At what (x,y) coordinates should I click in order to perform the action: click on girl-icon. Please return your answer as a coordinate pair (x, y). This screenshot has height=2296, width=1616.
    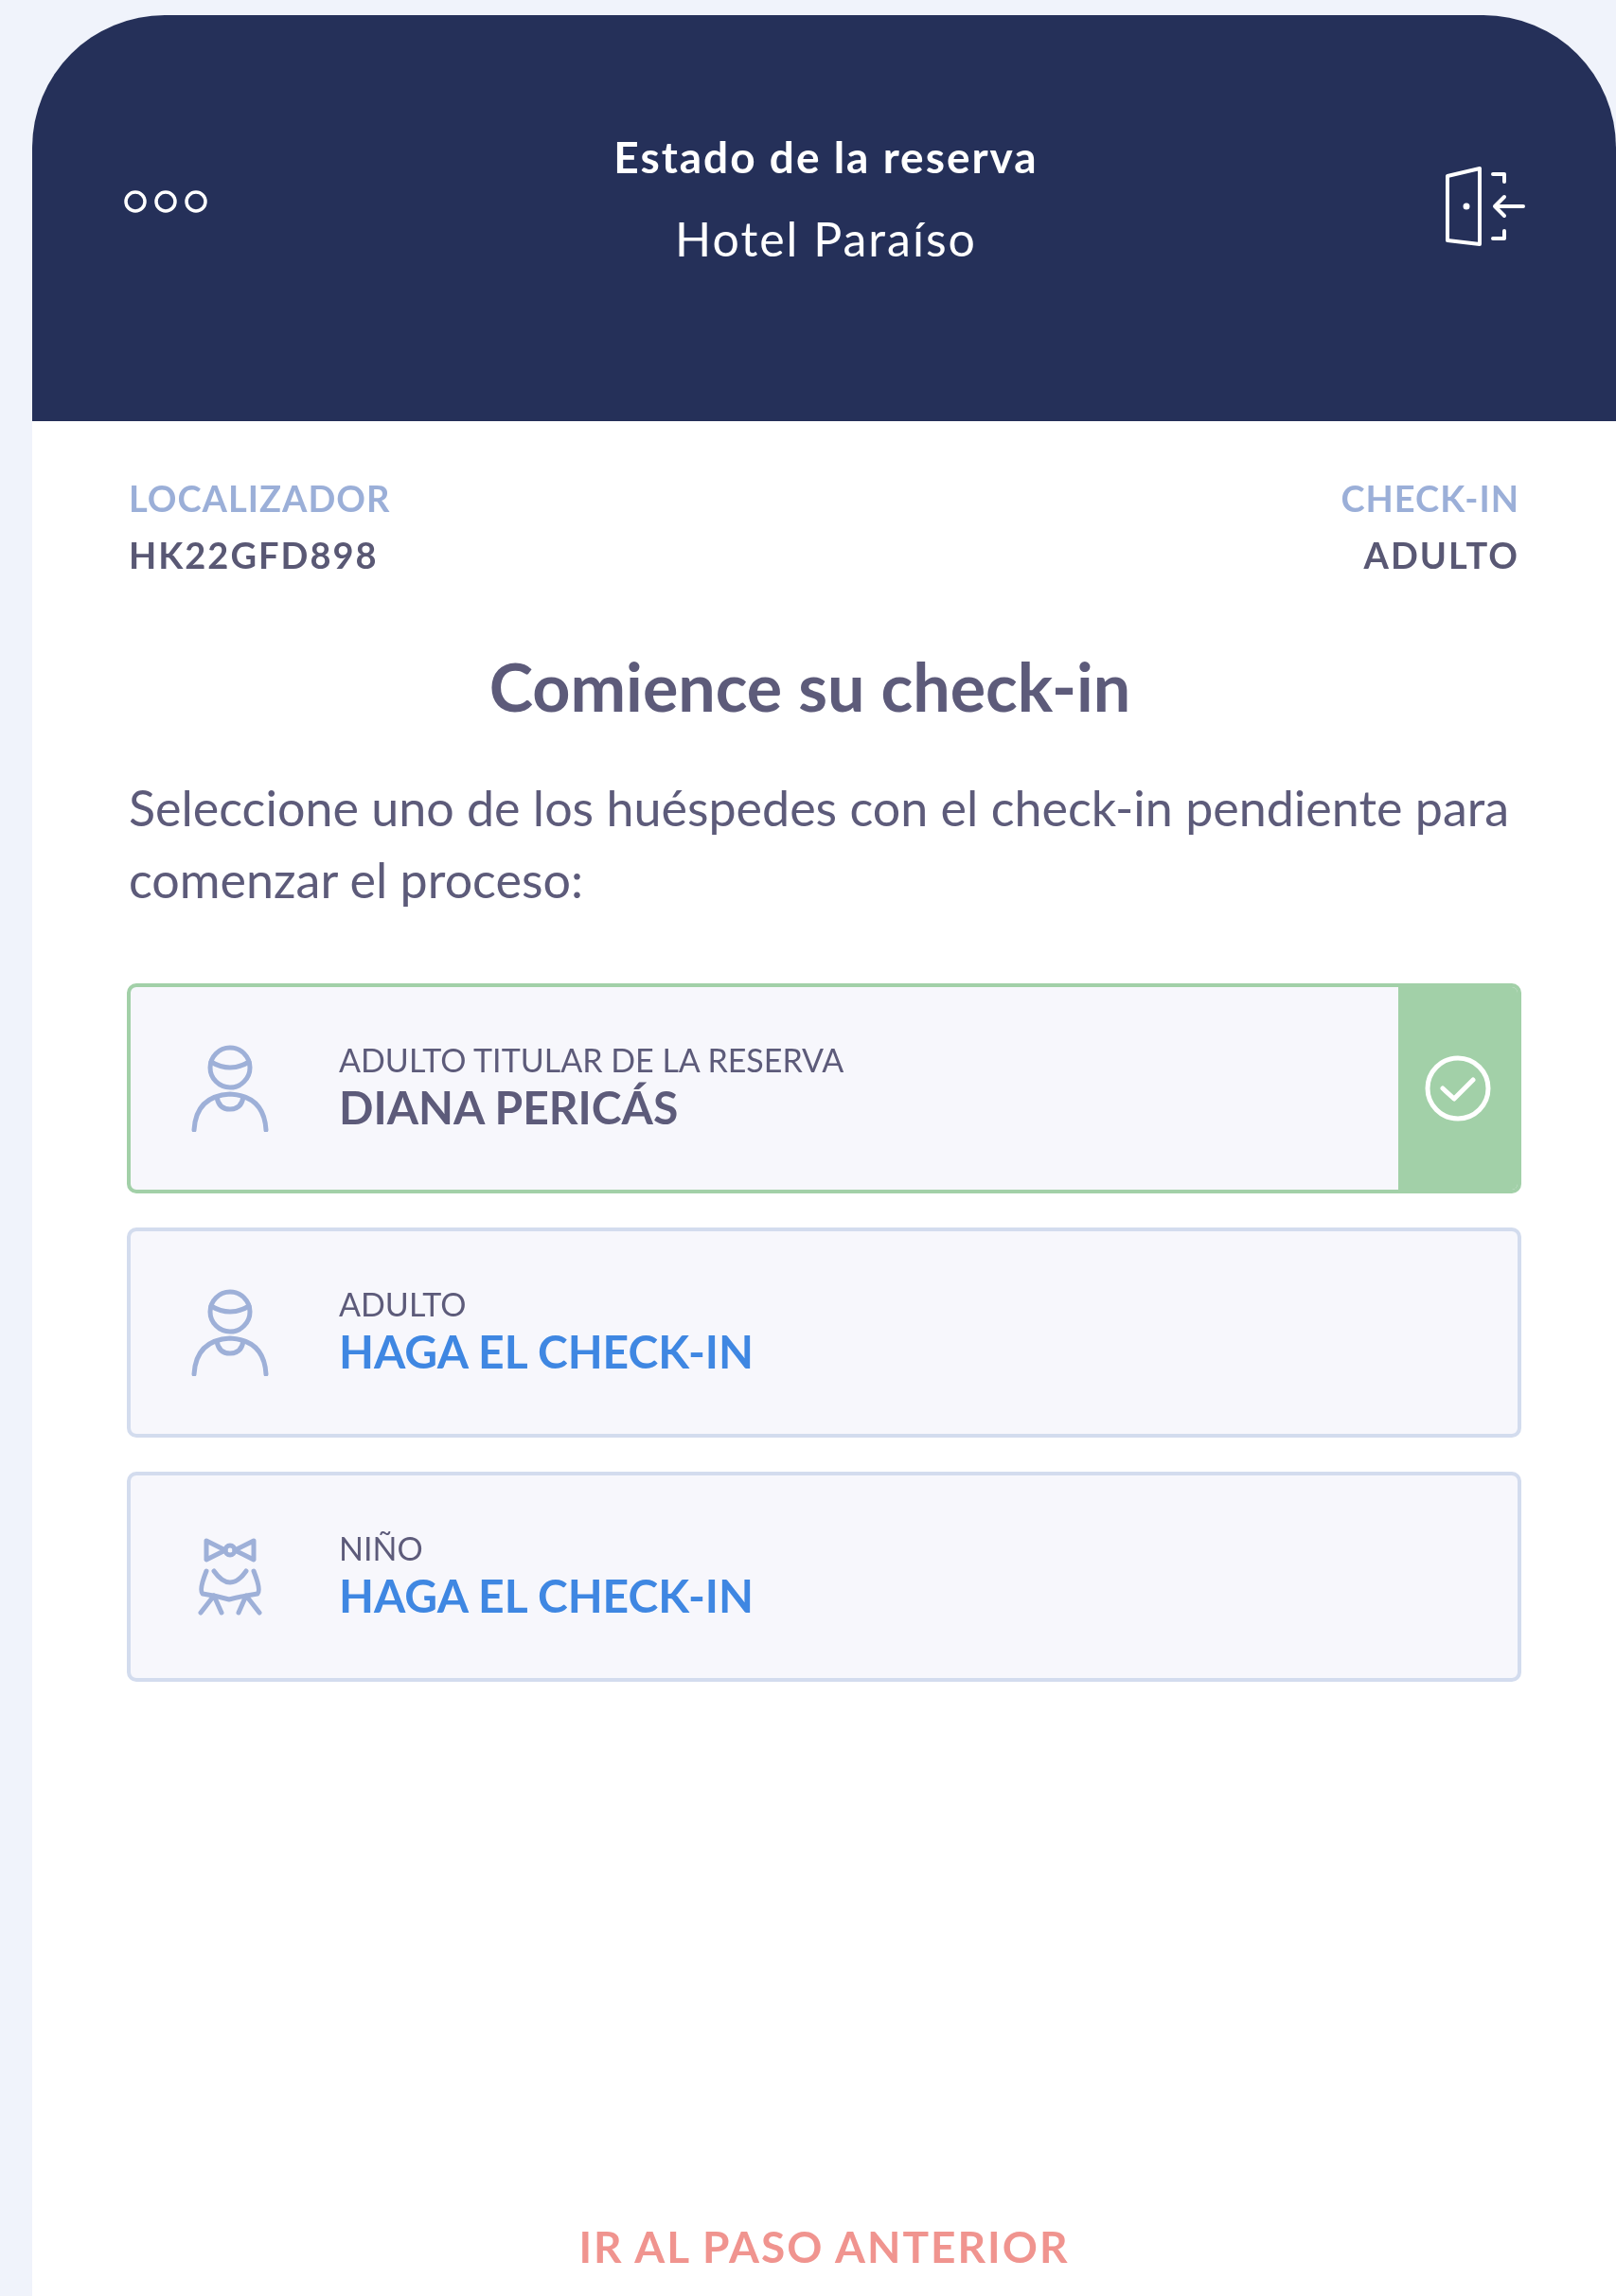
    Looking at the image, I should click on (230, 1576).